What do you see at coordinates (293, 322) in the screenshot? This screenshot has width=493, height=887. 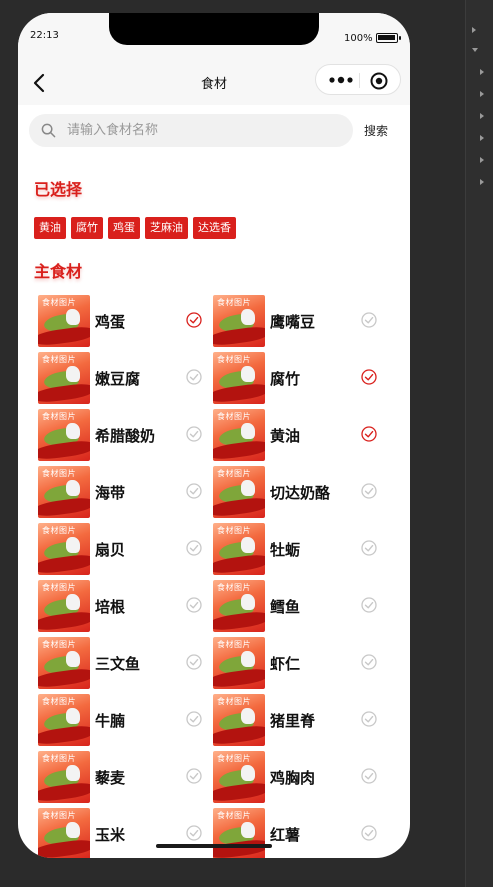 I see `ingredient-name: 鹰嘴豆` at bounding box center [293, 322].